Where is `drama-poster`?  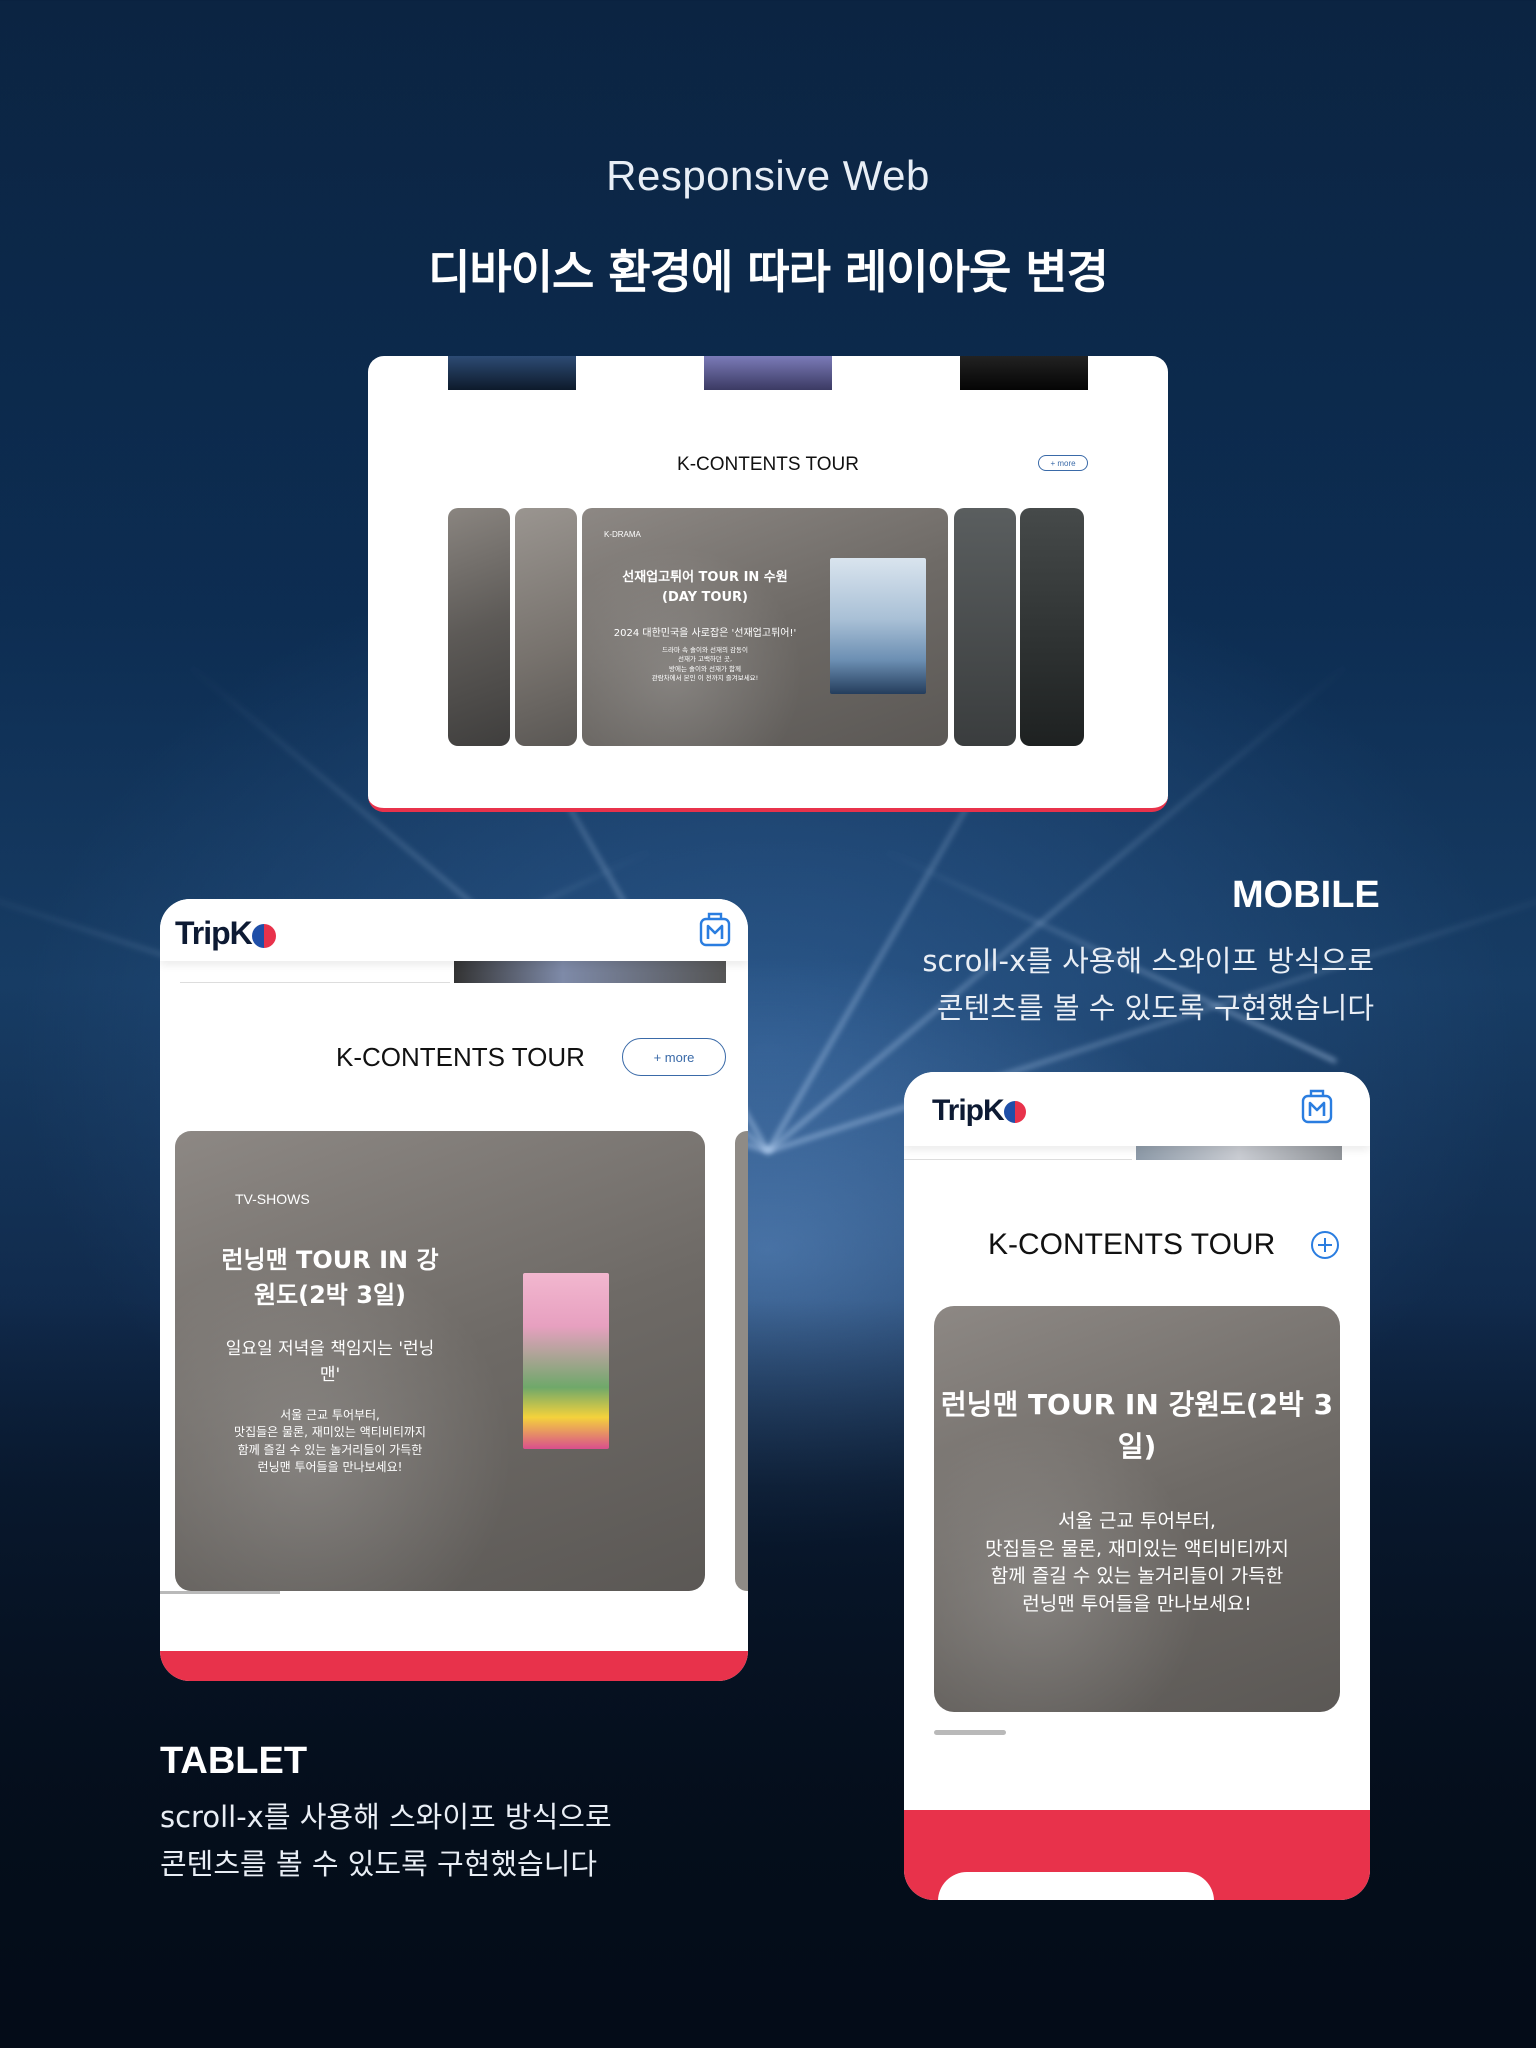 drama-poster is located at coordinates (878, 626).